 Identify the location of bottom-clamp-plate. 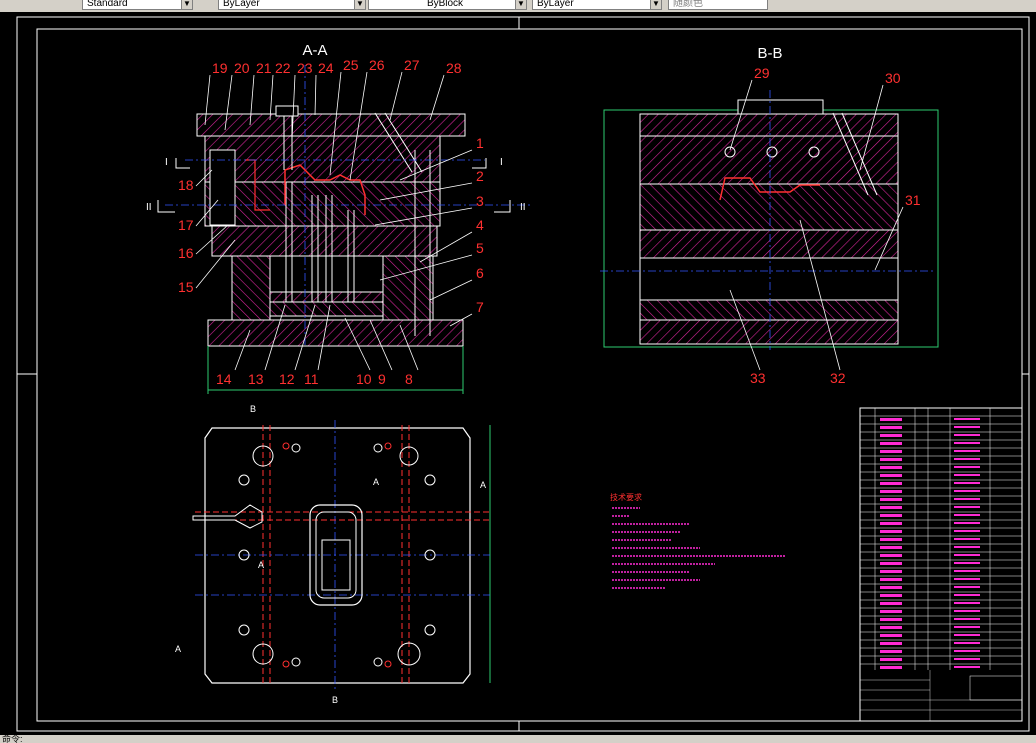
(335, 333).